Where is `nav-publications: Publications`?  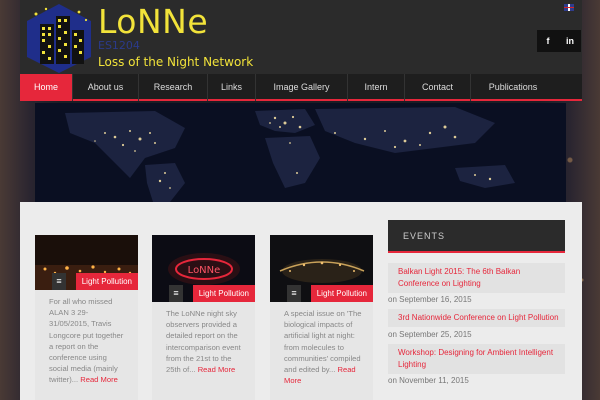 nav-publications: Publications is located at coordinates (513, 87).